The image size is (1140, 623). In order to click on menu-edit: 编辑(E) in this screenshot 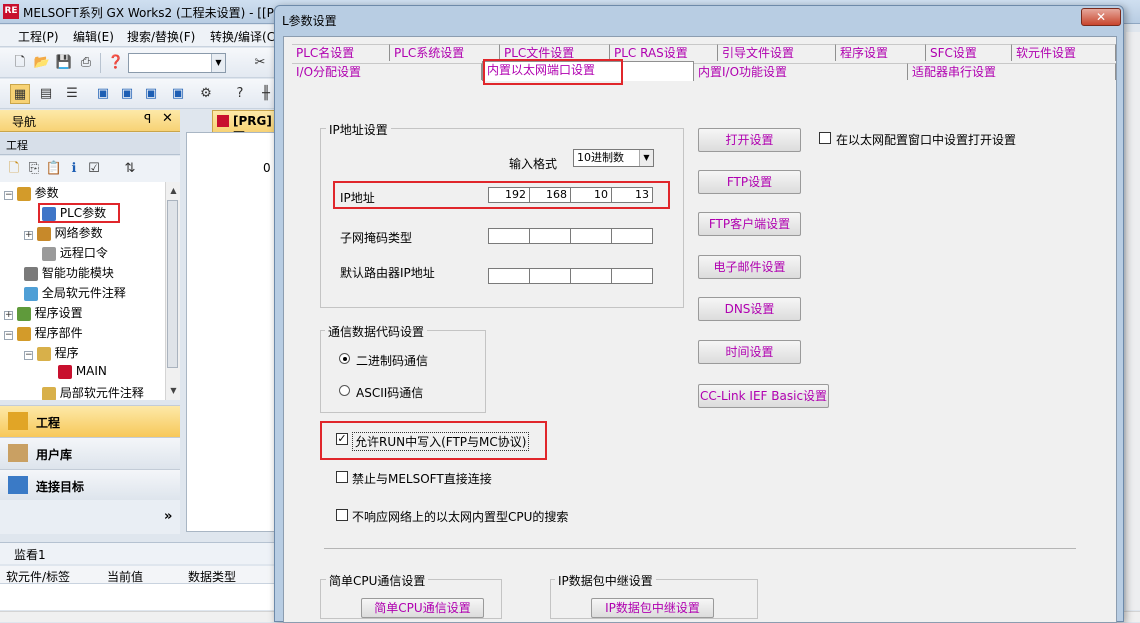, I will do `click(93, 36)`.